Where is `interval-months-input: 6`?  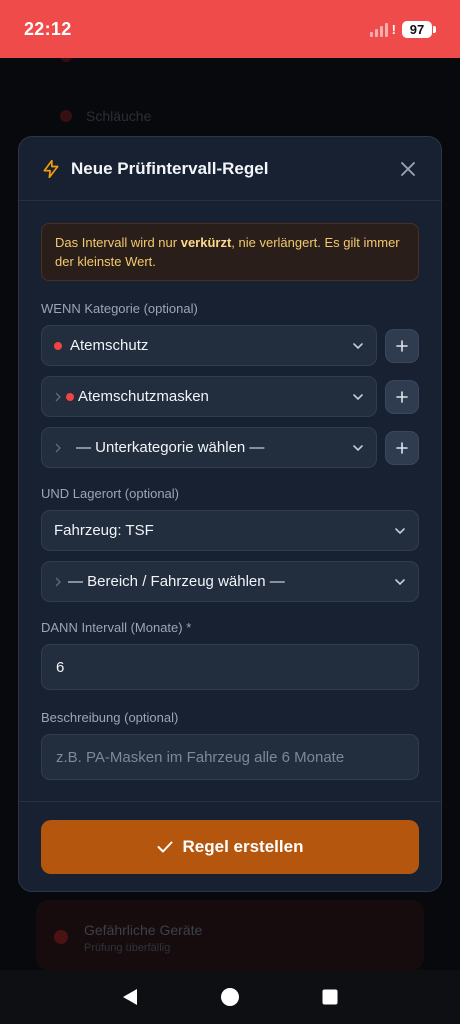 interval-months-input: 6 is located at coordinates (230, 667).